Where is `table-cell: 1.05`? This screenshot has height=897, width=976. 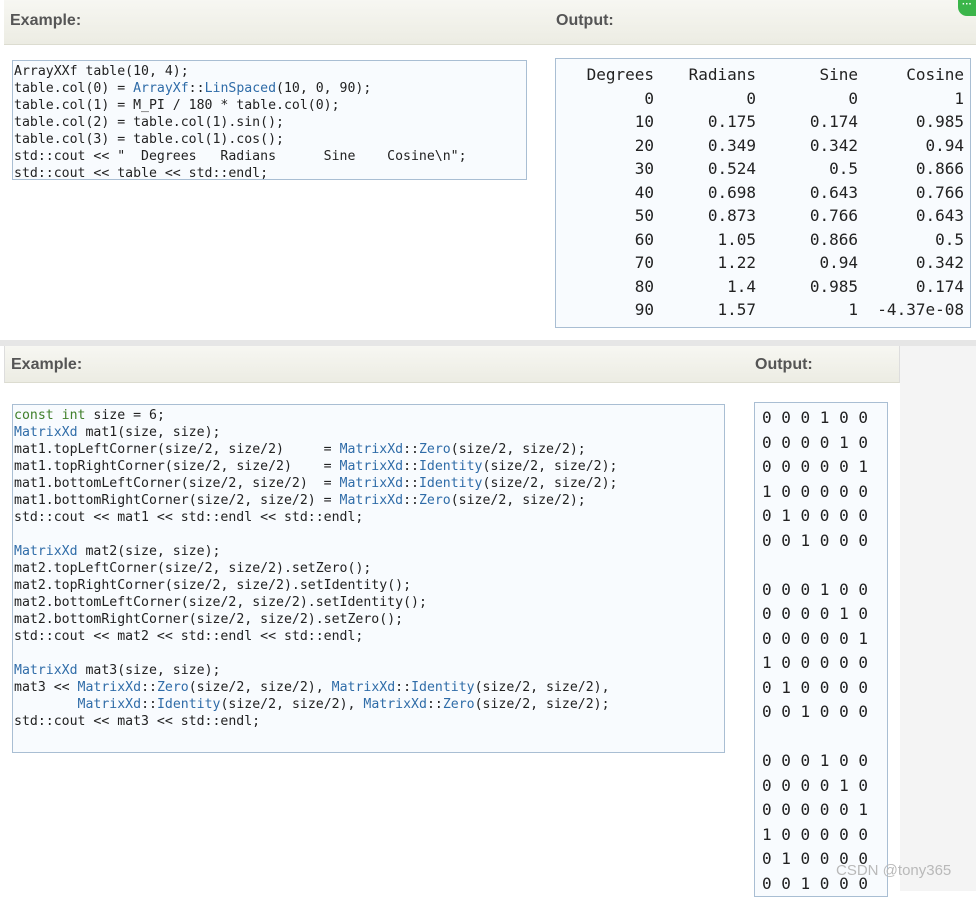 table-cell: 1.05 is located at coordinates (736, 239).